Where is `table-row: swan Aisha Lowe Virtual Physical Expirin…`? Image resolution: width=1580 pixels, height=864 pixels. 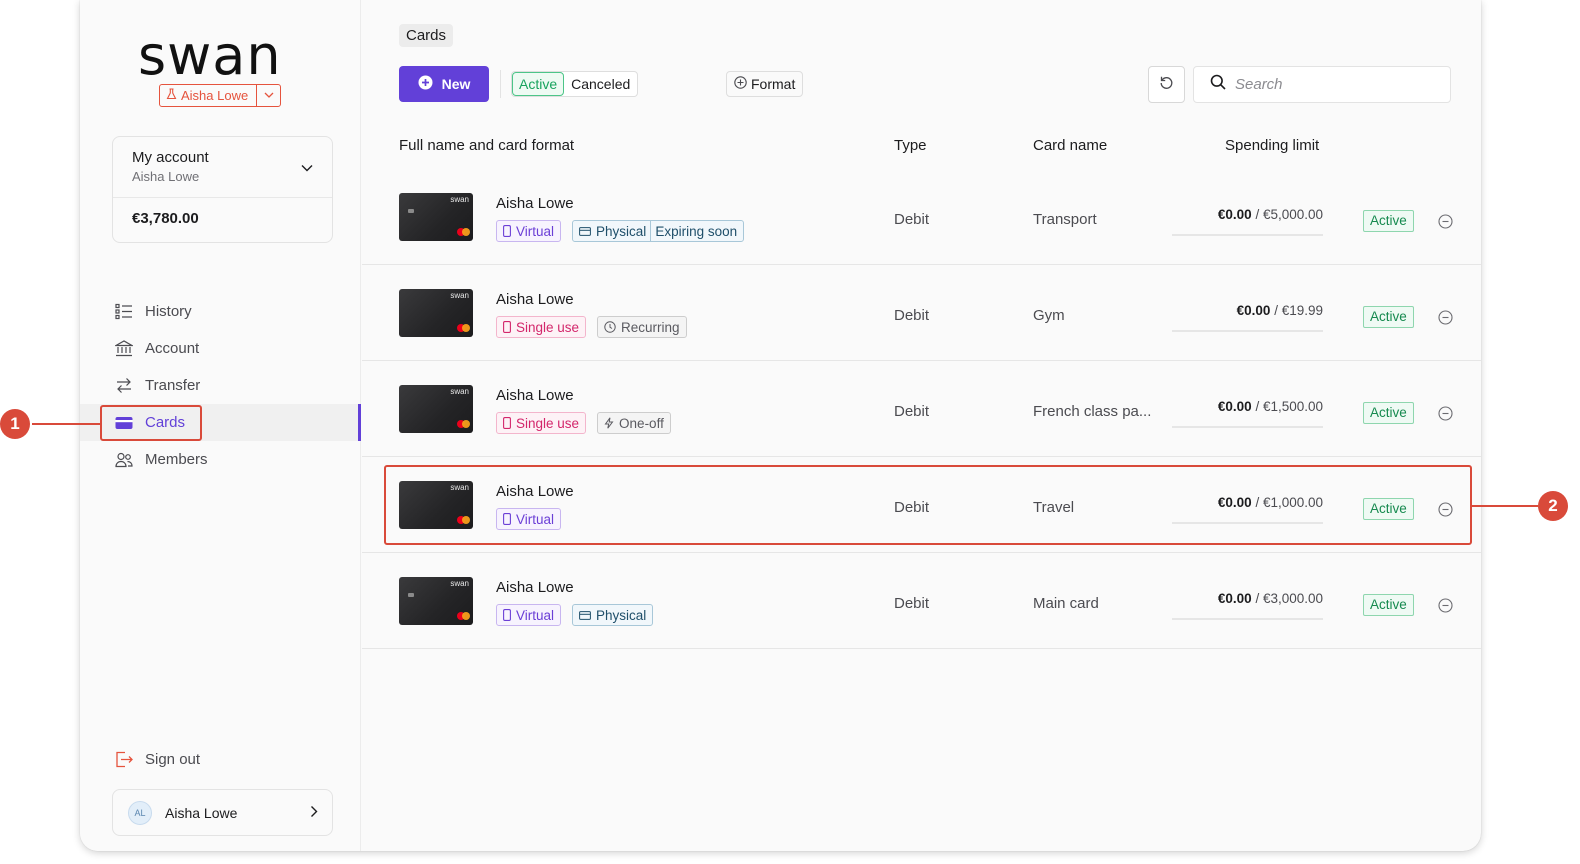 table-row: swan Aisha Lowe Virtual Physical Expirin… is located at coordinates (921, 217).